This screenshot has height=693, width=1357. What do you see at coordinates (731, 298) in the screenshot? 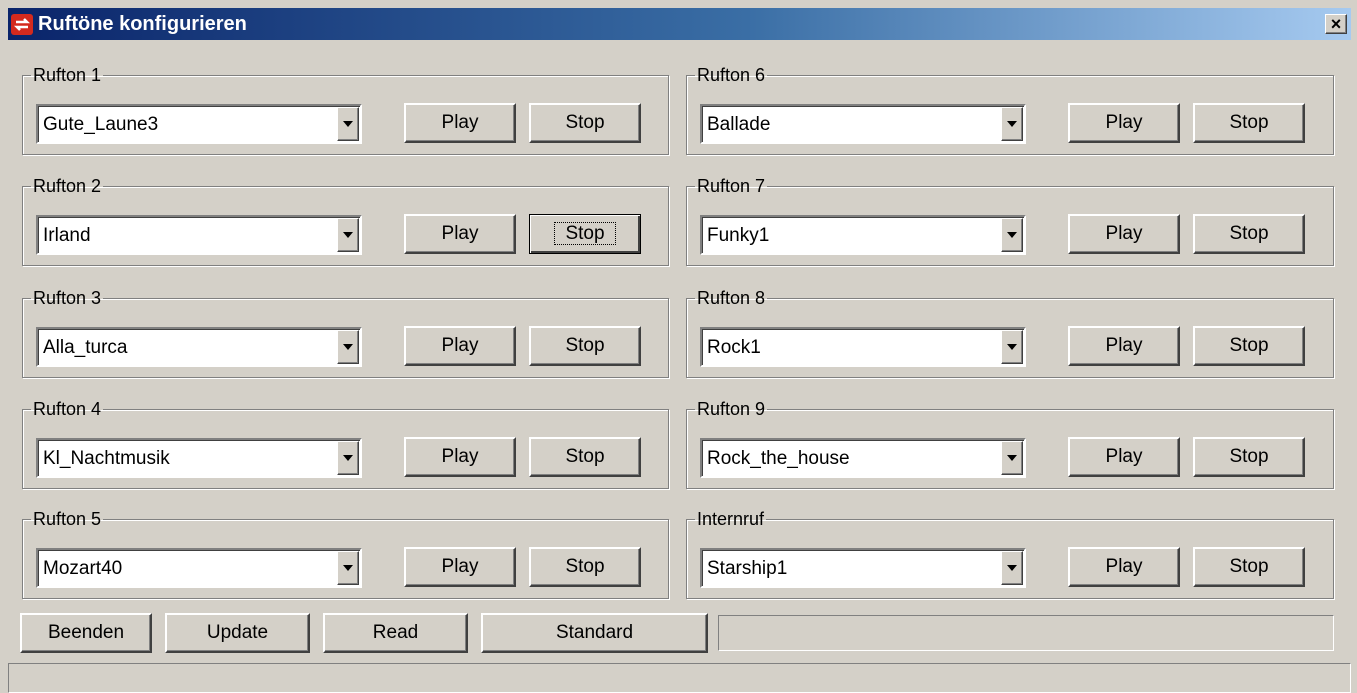
I see `group-label: Rufton 8` at bounding box center [731, 298].